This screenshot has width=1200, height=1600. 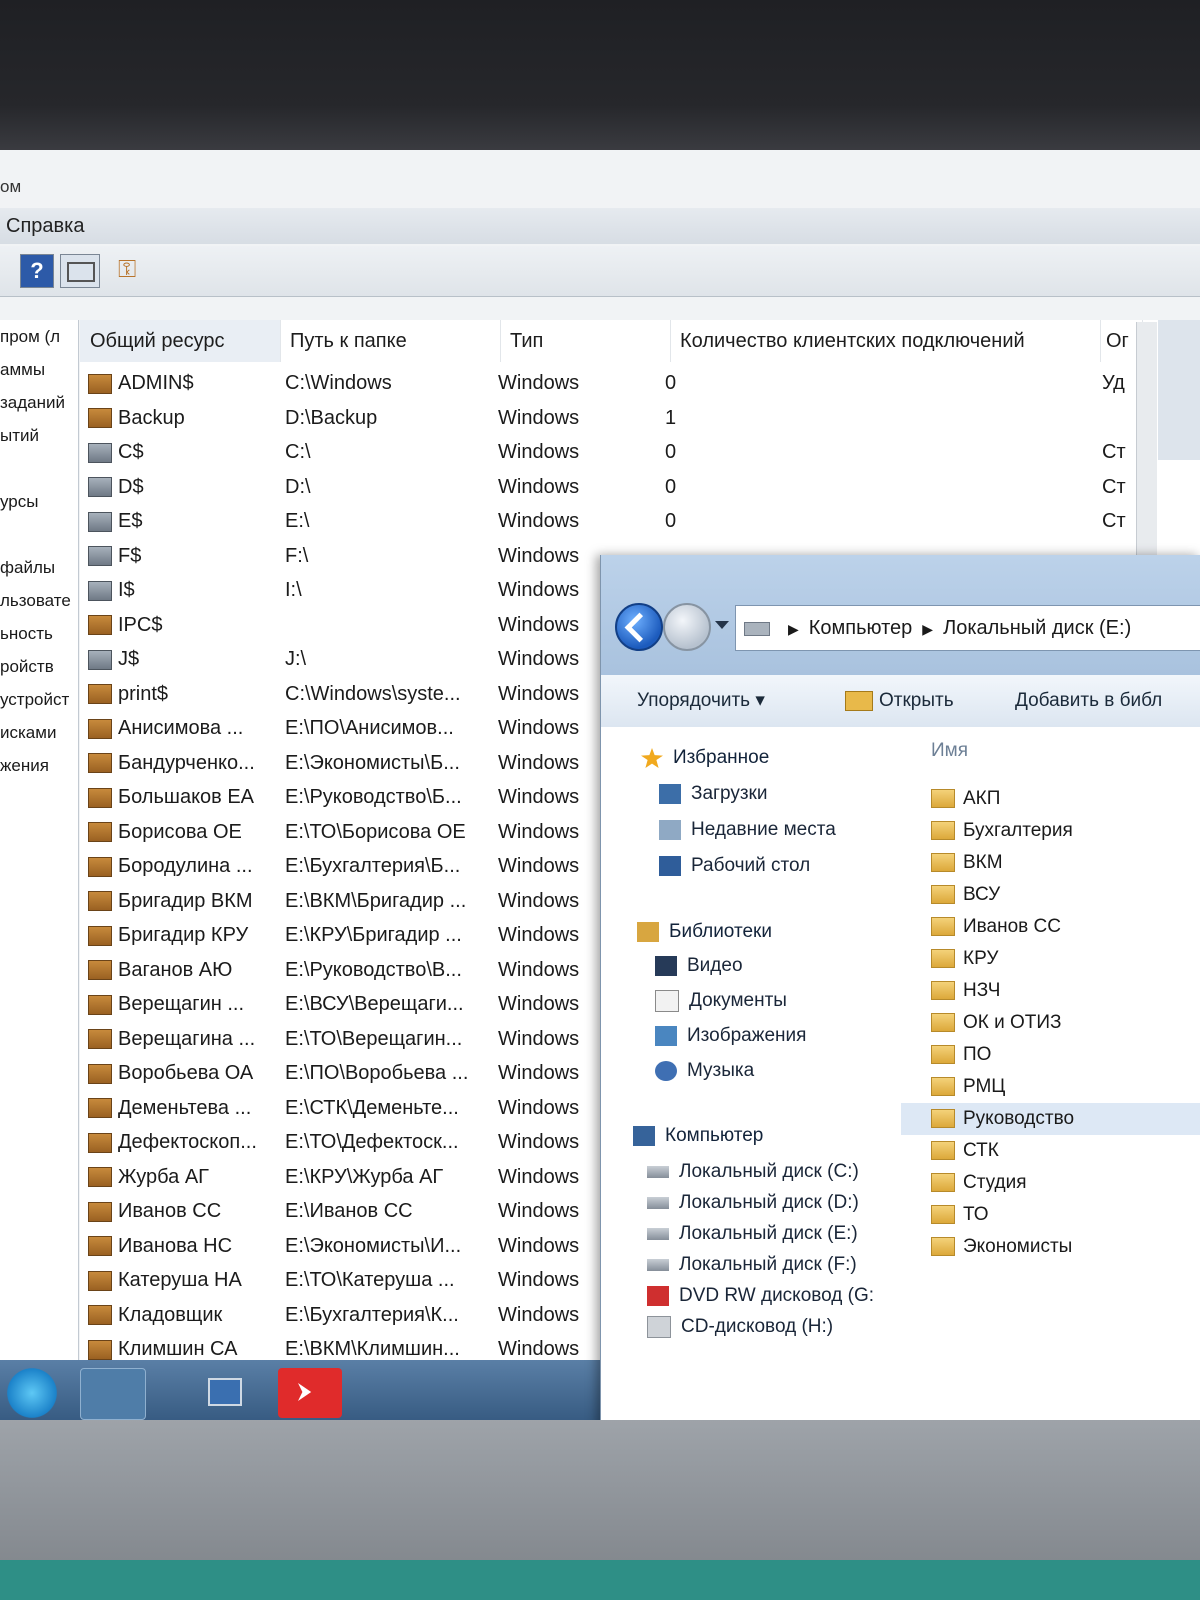 I want to click on nav-libraries: Библиотеки, so click(x=704, y=932).